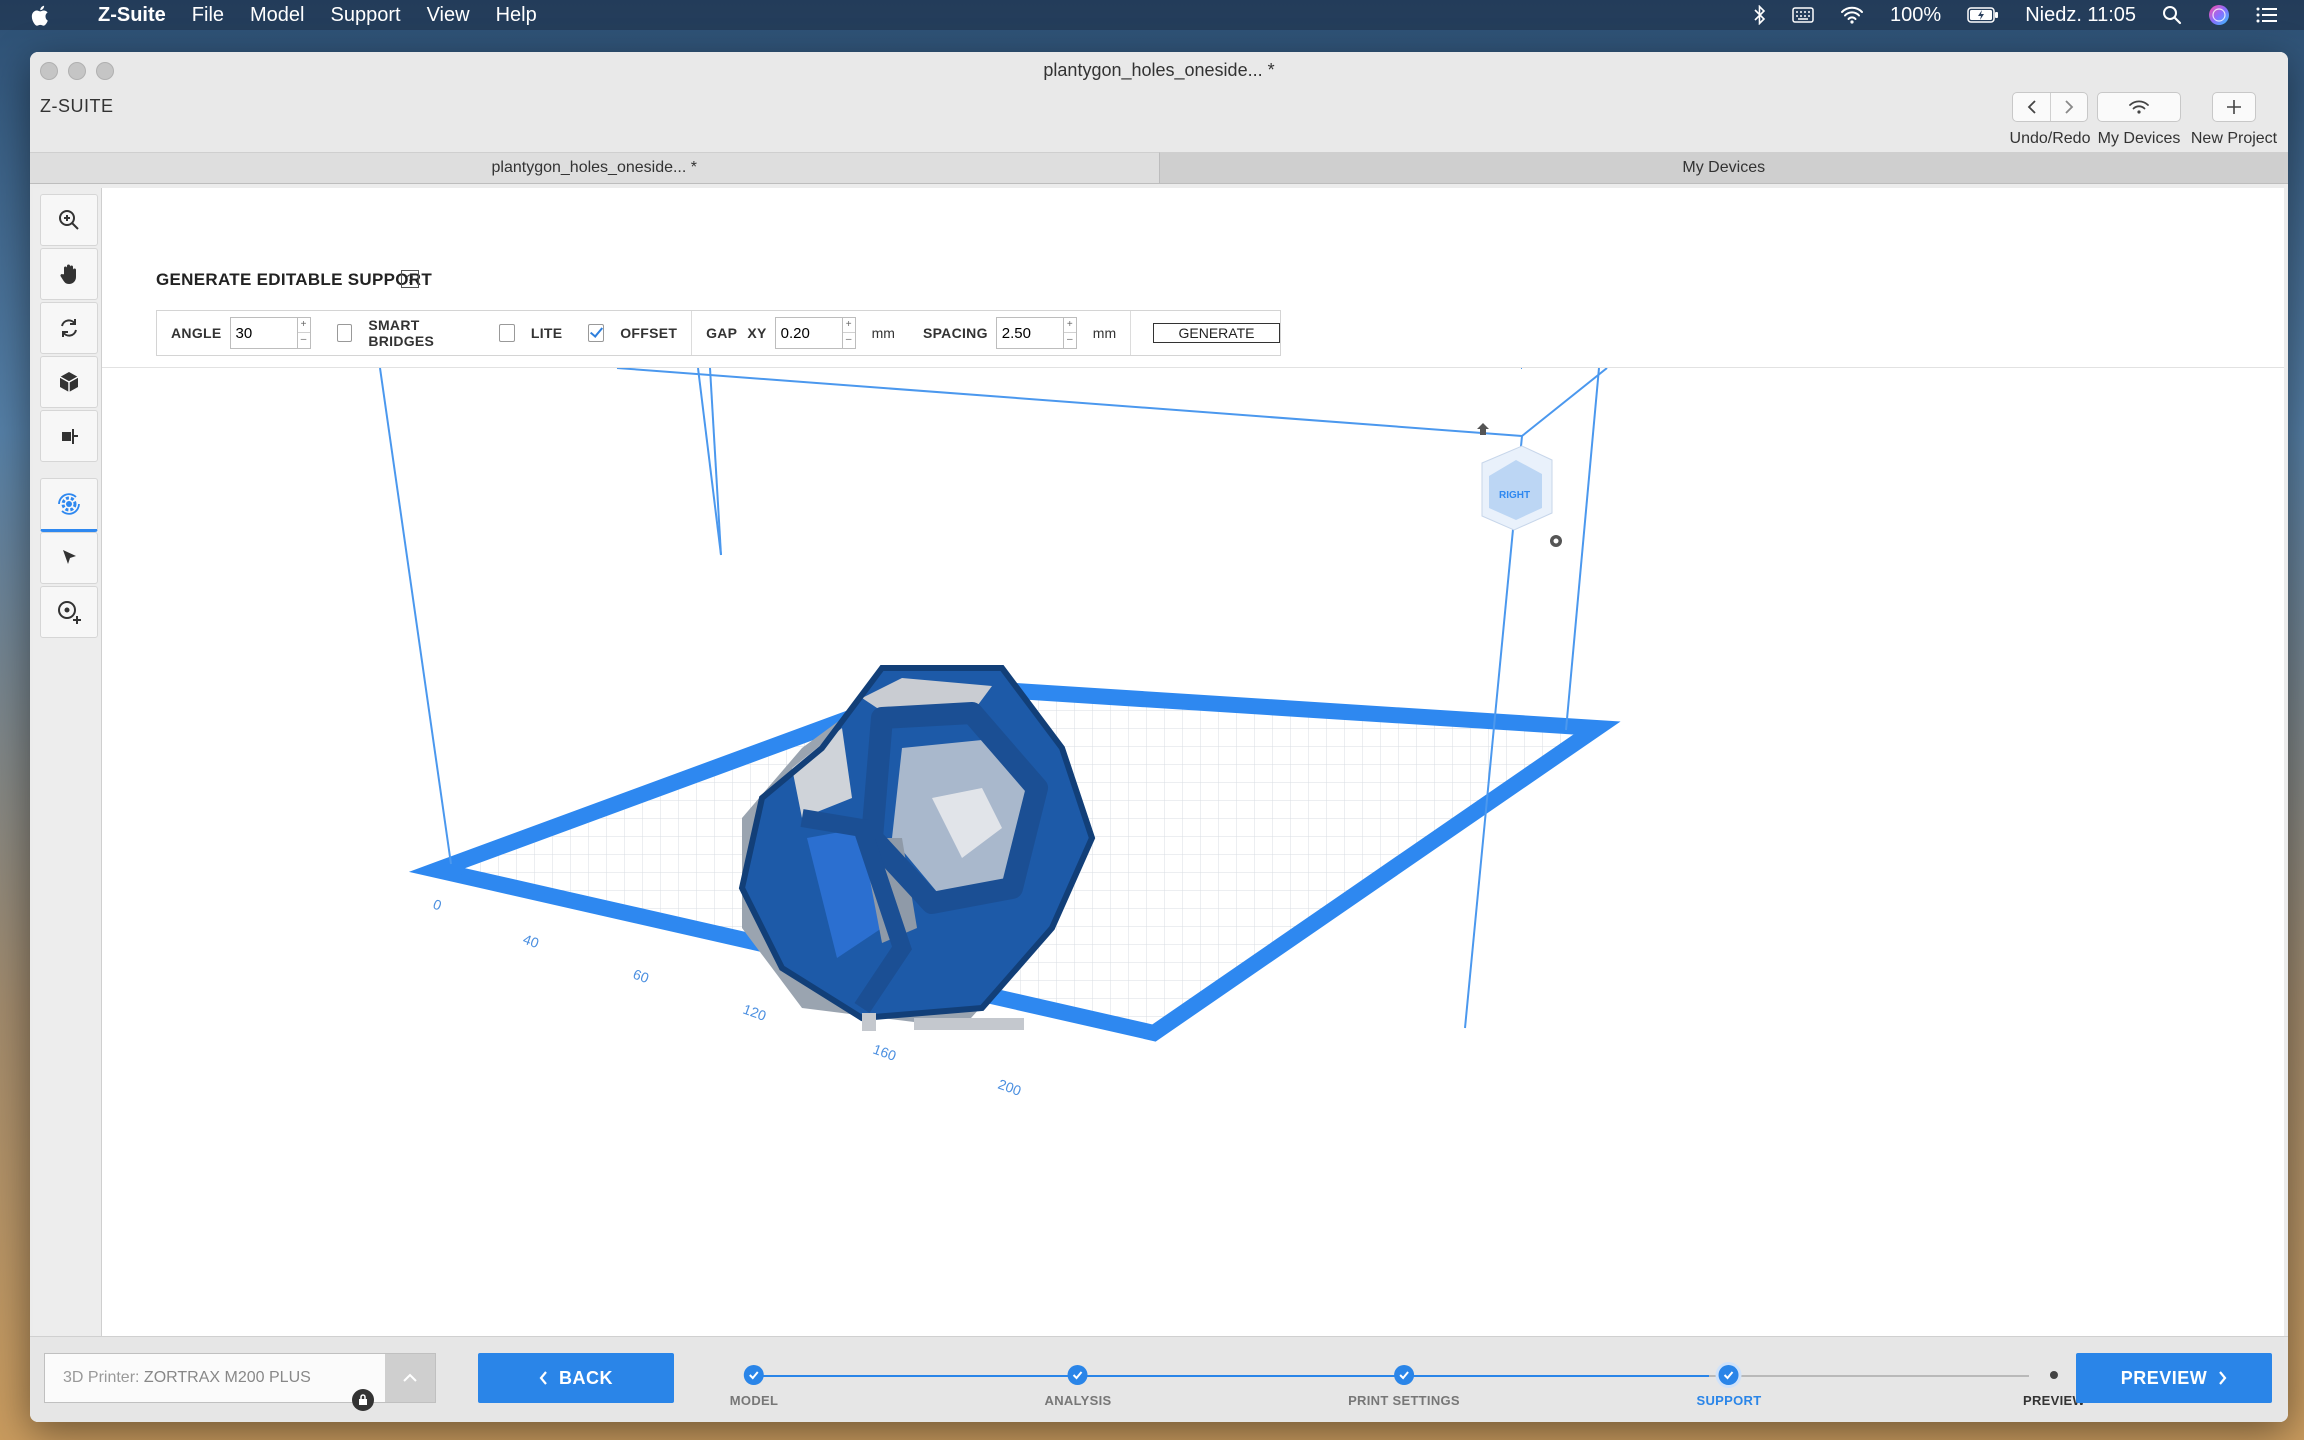  Describe the element at coordinates (401, 333) in the screenshot. I see `smart-bridges-label: SMART BRIDGES` at that location.